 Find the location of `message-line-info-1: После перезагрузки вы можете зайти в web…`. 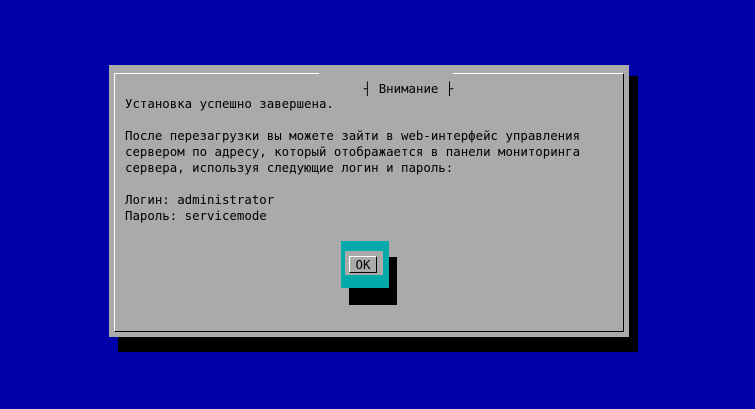

message-line-info-1: После перезагрузки вы можете зайти в web… is located at coordinates (353, 135).